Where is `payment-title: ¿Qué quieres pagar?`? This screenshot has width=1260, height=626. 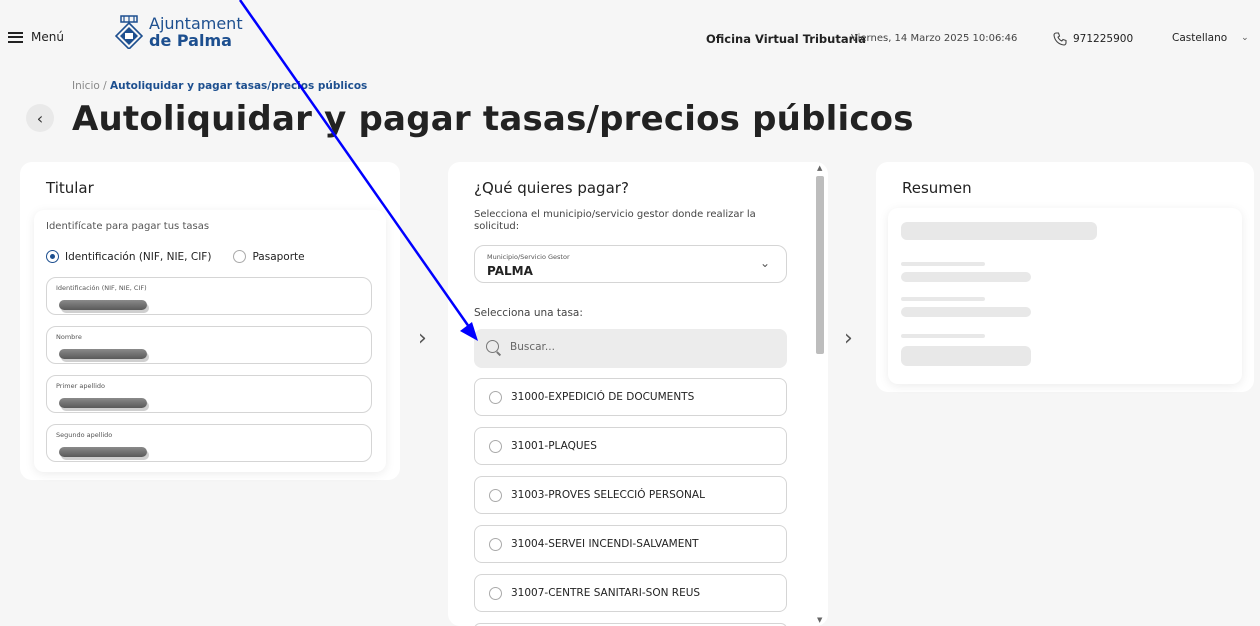
payment-title: ¿Qué quieres pagar? is located at coordinates (551, 188).